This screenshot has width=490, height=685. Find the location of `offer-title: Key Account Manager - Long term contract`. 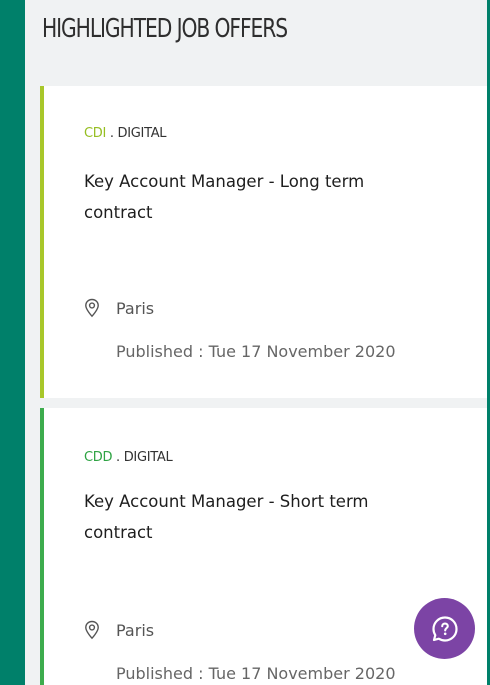

offer-title: Key Account Manager - Long term contract is located at coordinates (254, 197).